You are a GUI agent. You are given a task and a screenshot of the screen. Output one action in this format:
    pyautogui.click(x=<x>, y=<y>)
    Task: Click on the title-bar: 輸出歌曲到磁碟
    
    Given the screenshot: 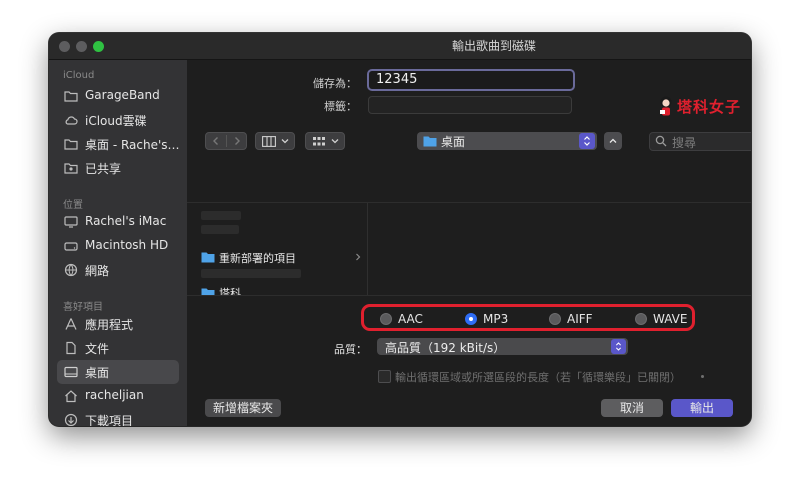 What is the action you would take?
    pyautogui.click(x=400, y=46)
    